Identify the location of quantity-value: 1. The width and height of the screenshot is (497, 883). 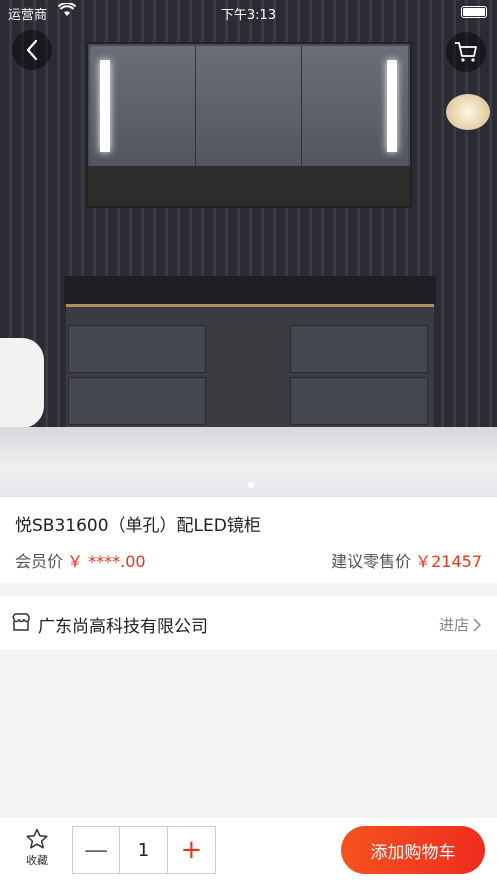
(144, 850).